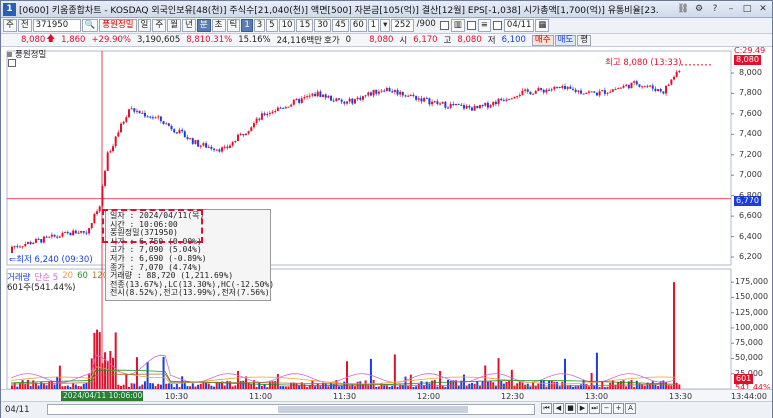  What do you see at coordinates (558, 408) in the screenshot?
I see `prev-icon: ◀` at bounding box center [558, 408].